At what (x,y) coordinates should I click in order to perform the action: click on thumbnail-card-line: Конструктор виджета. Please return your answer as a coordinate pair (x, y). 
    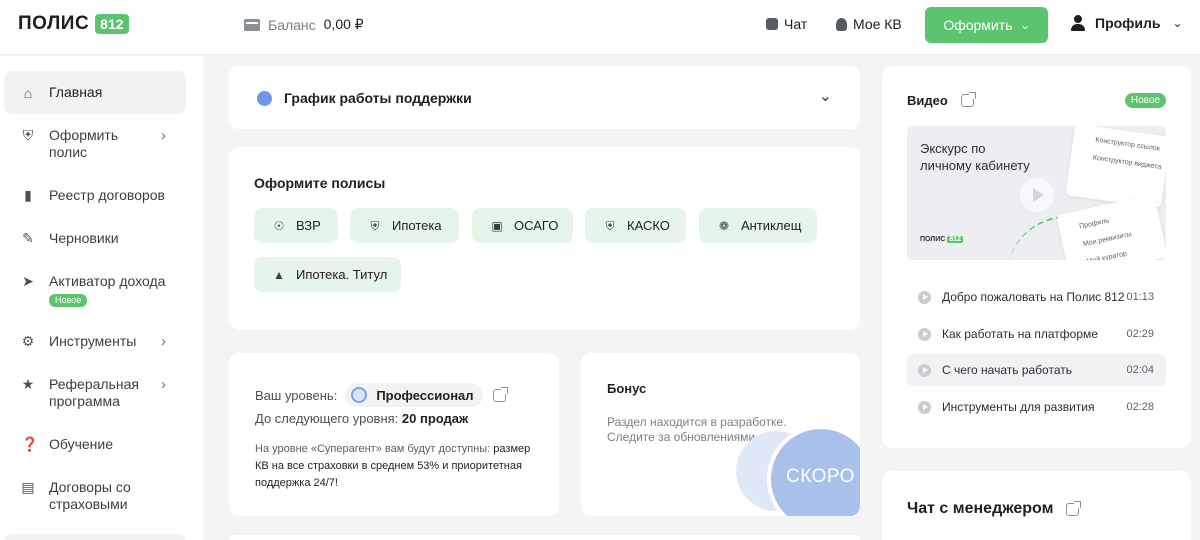
    Looking at the image, I should click on (1127, 162).